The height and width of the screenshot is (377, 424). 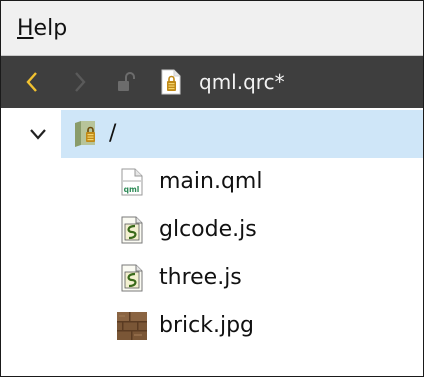 I want to click on help-menu: Help, so click(x=42, y=29).